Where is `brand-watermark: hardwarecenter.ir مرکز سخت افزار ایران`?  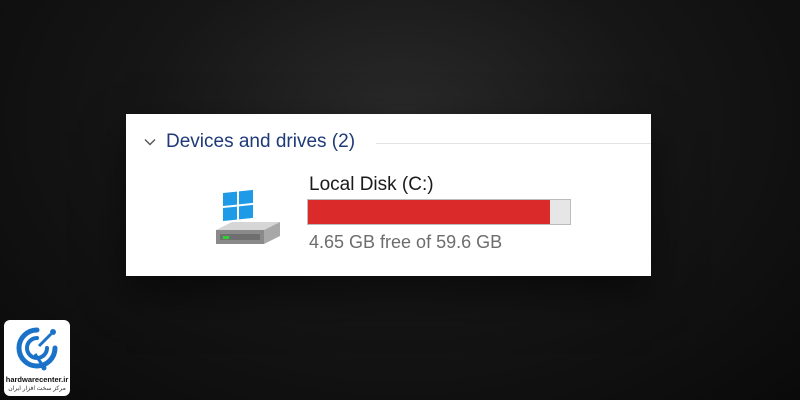
brand-watermark: hardwarecenter.ir مرکز سخت افزار ایران is located at coordinates (37, 358).